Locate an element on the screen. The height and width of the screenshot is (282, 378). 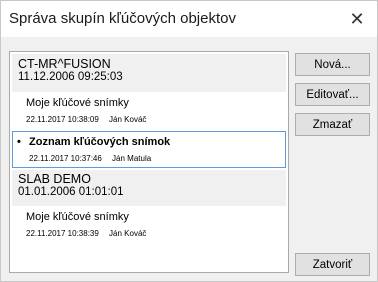
item-meta: 22.11.2017 10:37:46 Ján Matula is located at coordinates (90, 158).